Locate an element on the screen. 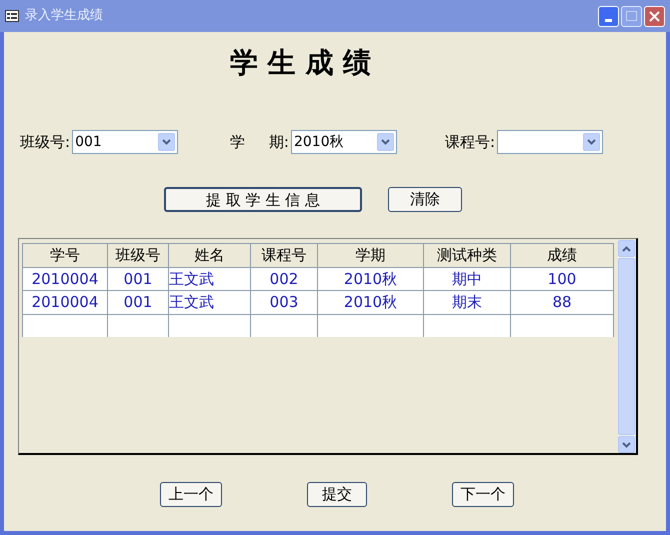  scroll-down-icon is located at coordinates (626, 444).